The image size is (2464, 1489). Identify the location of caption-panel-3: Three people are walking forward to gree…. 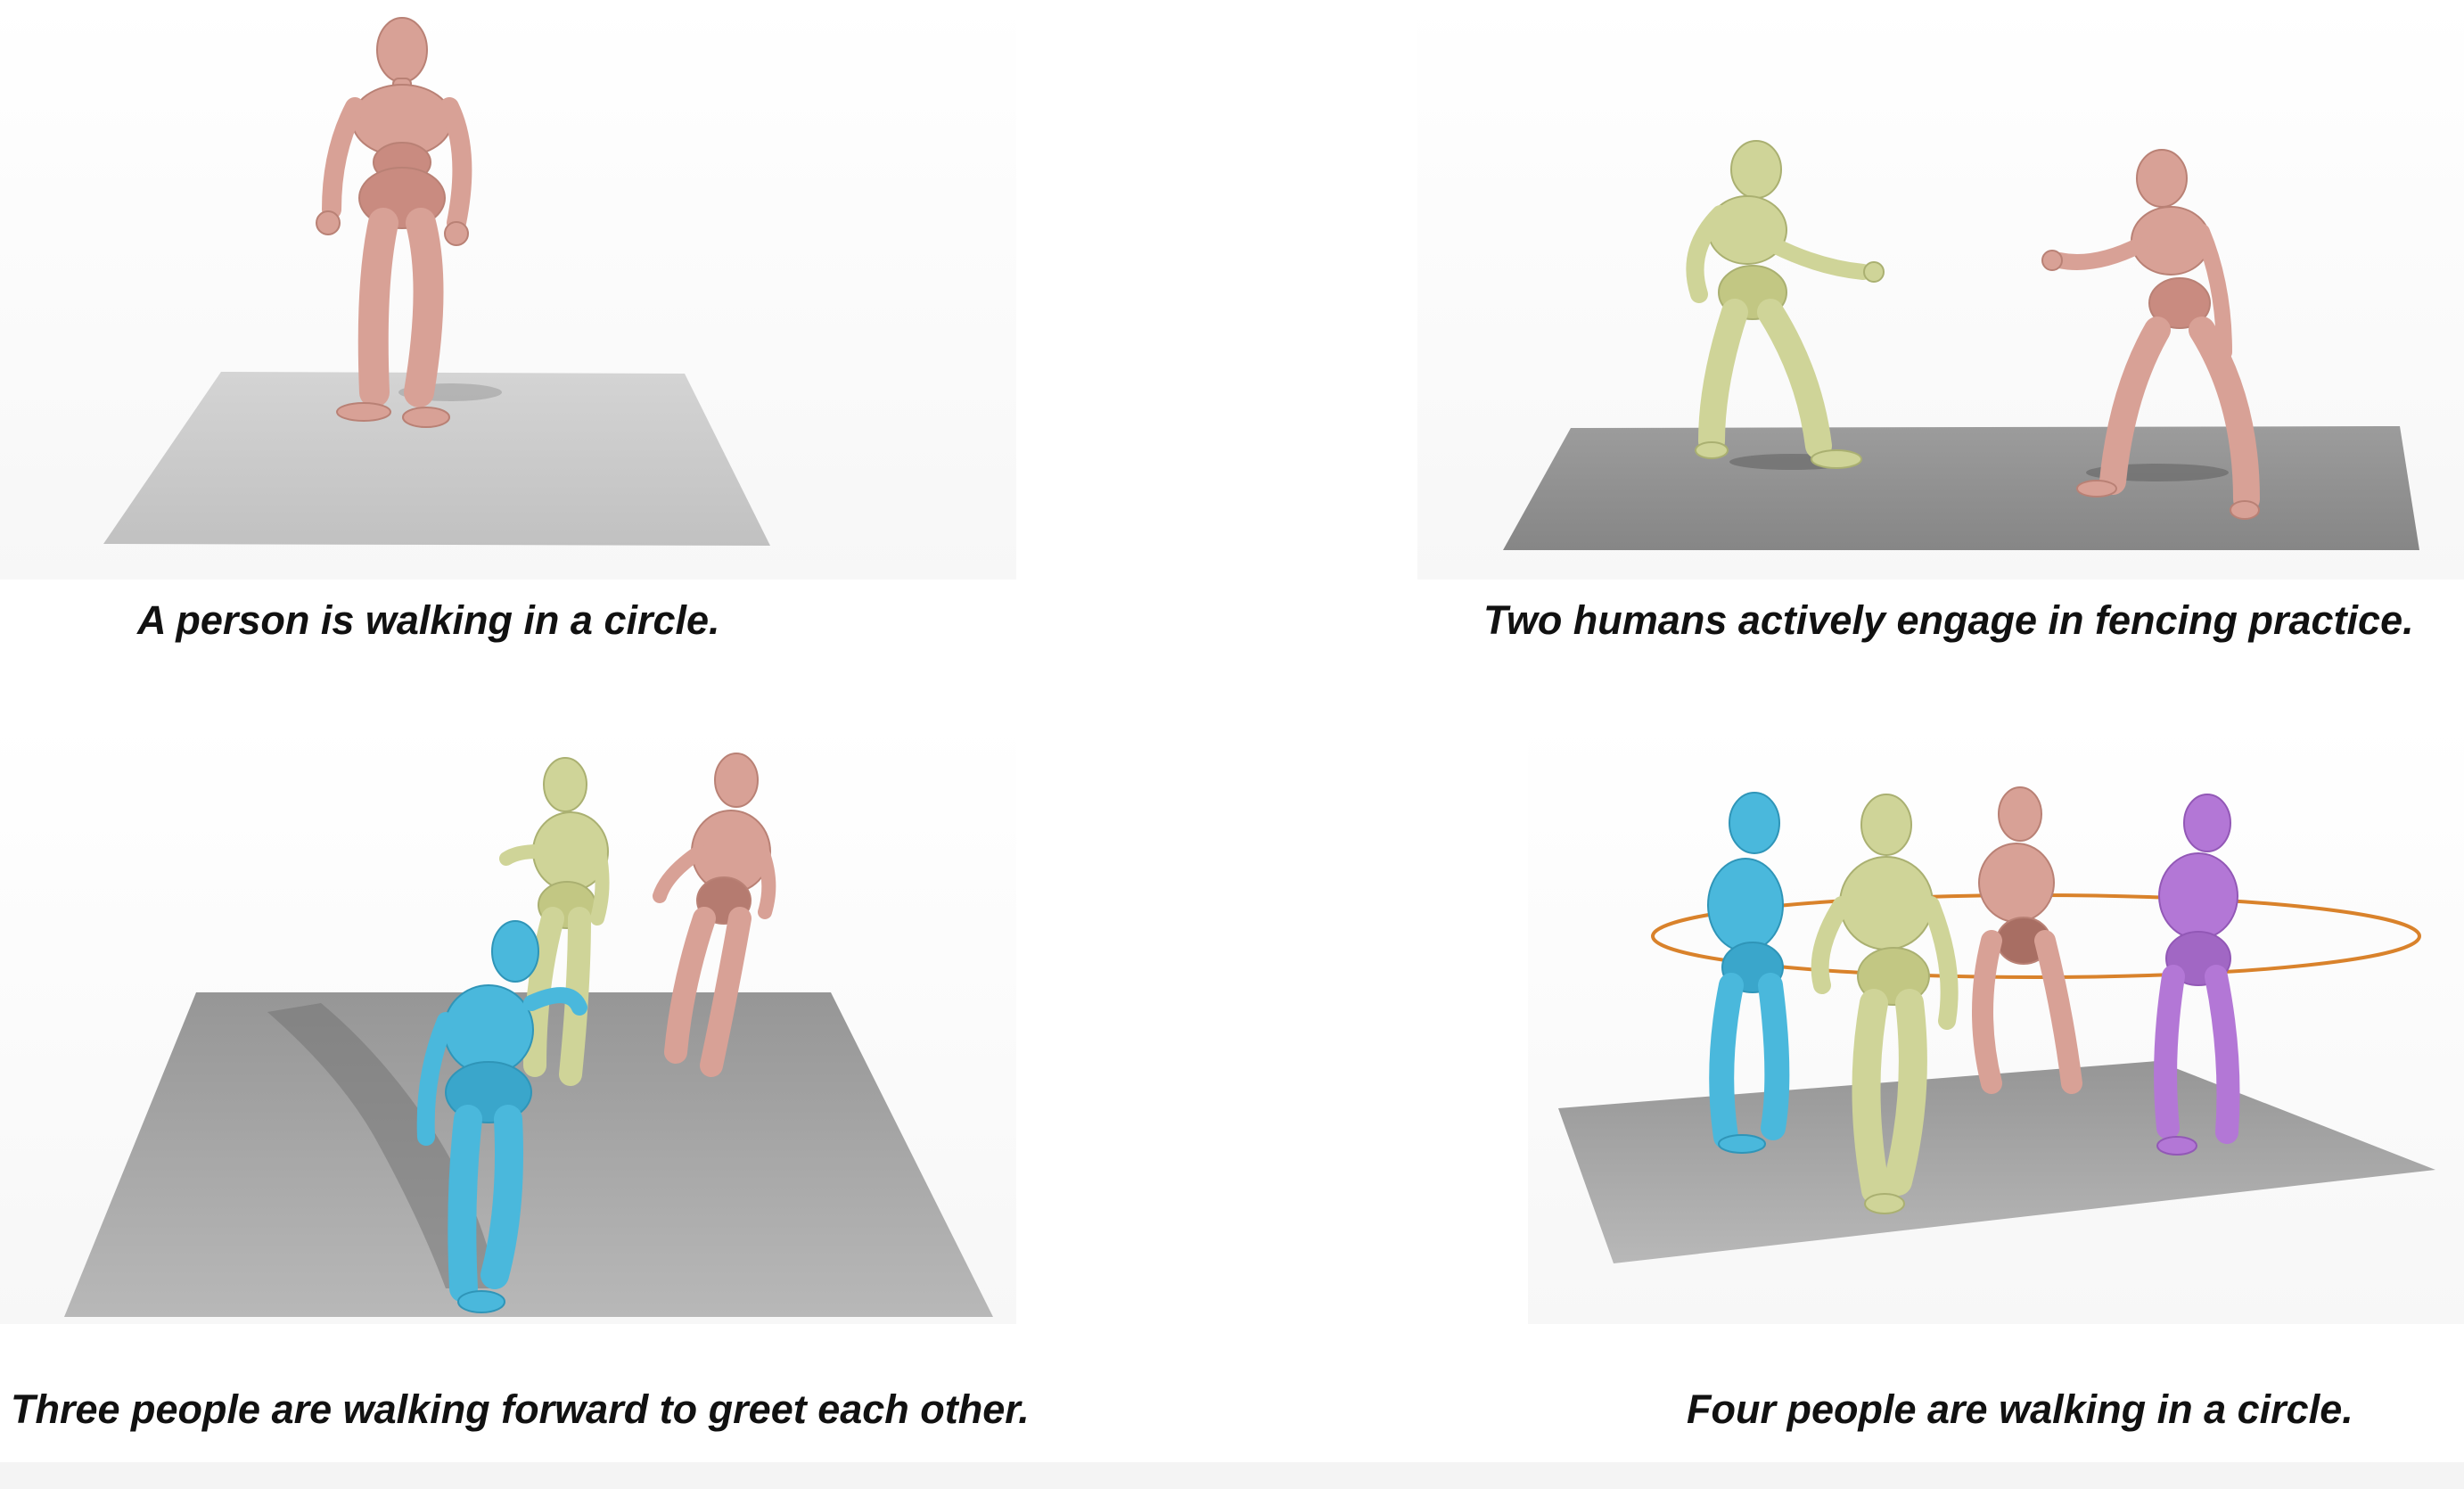
(520, 1409).